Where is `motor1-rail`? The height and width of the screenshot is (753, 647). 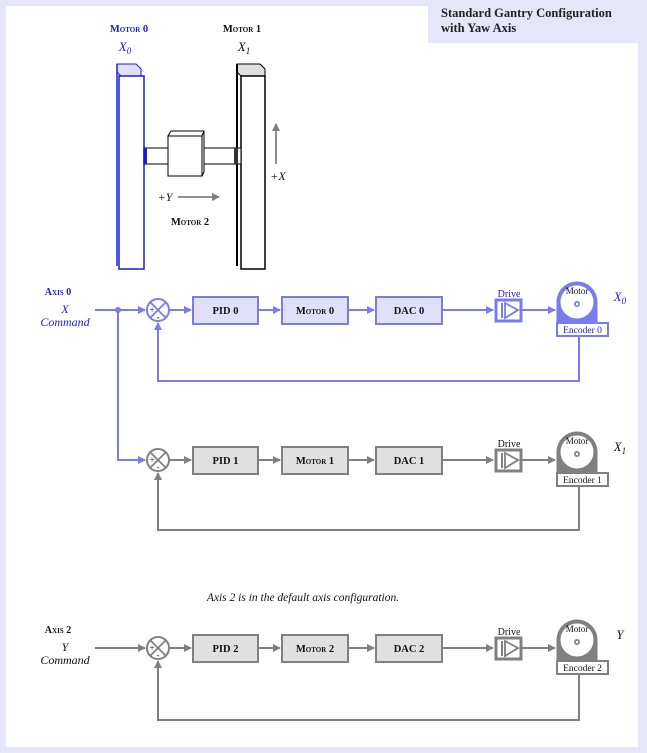
motor1-rail is located at coordinates (251, 166).